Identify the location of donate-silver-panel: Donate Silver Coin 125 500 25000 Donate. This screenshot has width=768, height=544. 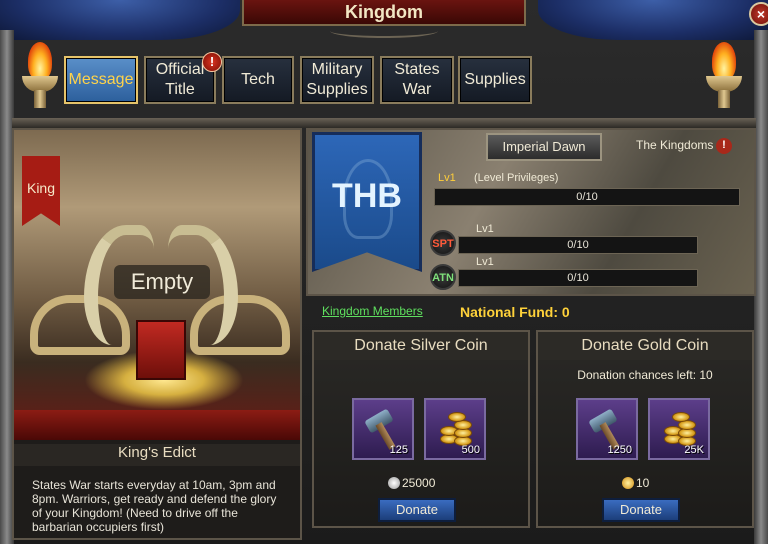
(421, 429).